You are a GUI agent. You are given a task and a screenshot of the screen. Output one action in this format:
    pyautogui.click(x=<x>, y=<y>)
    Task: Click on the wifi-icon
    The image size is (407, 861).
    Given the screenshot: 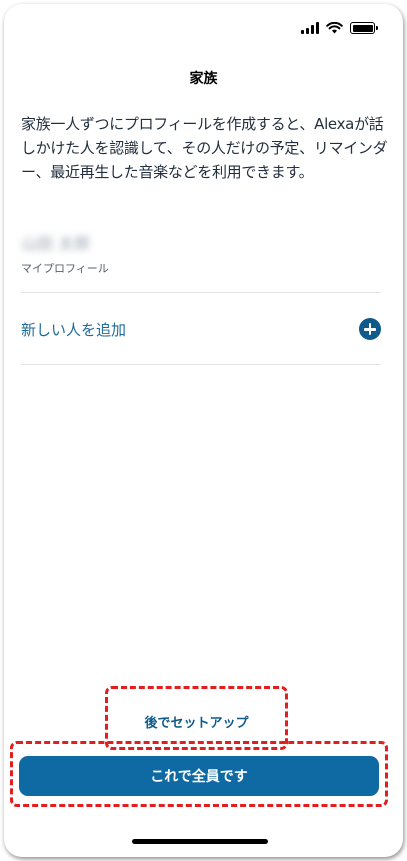 What is the action you would take?
    pyautogui.click(x=334, y=28)
    